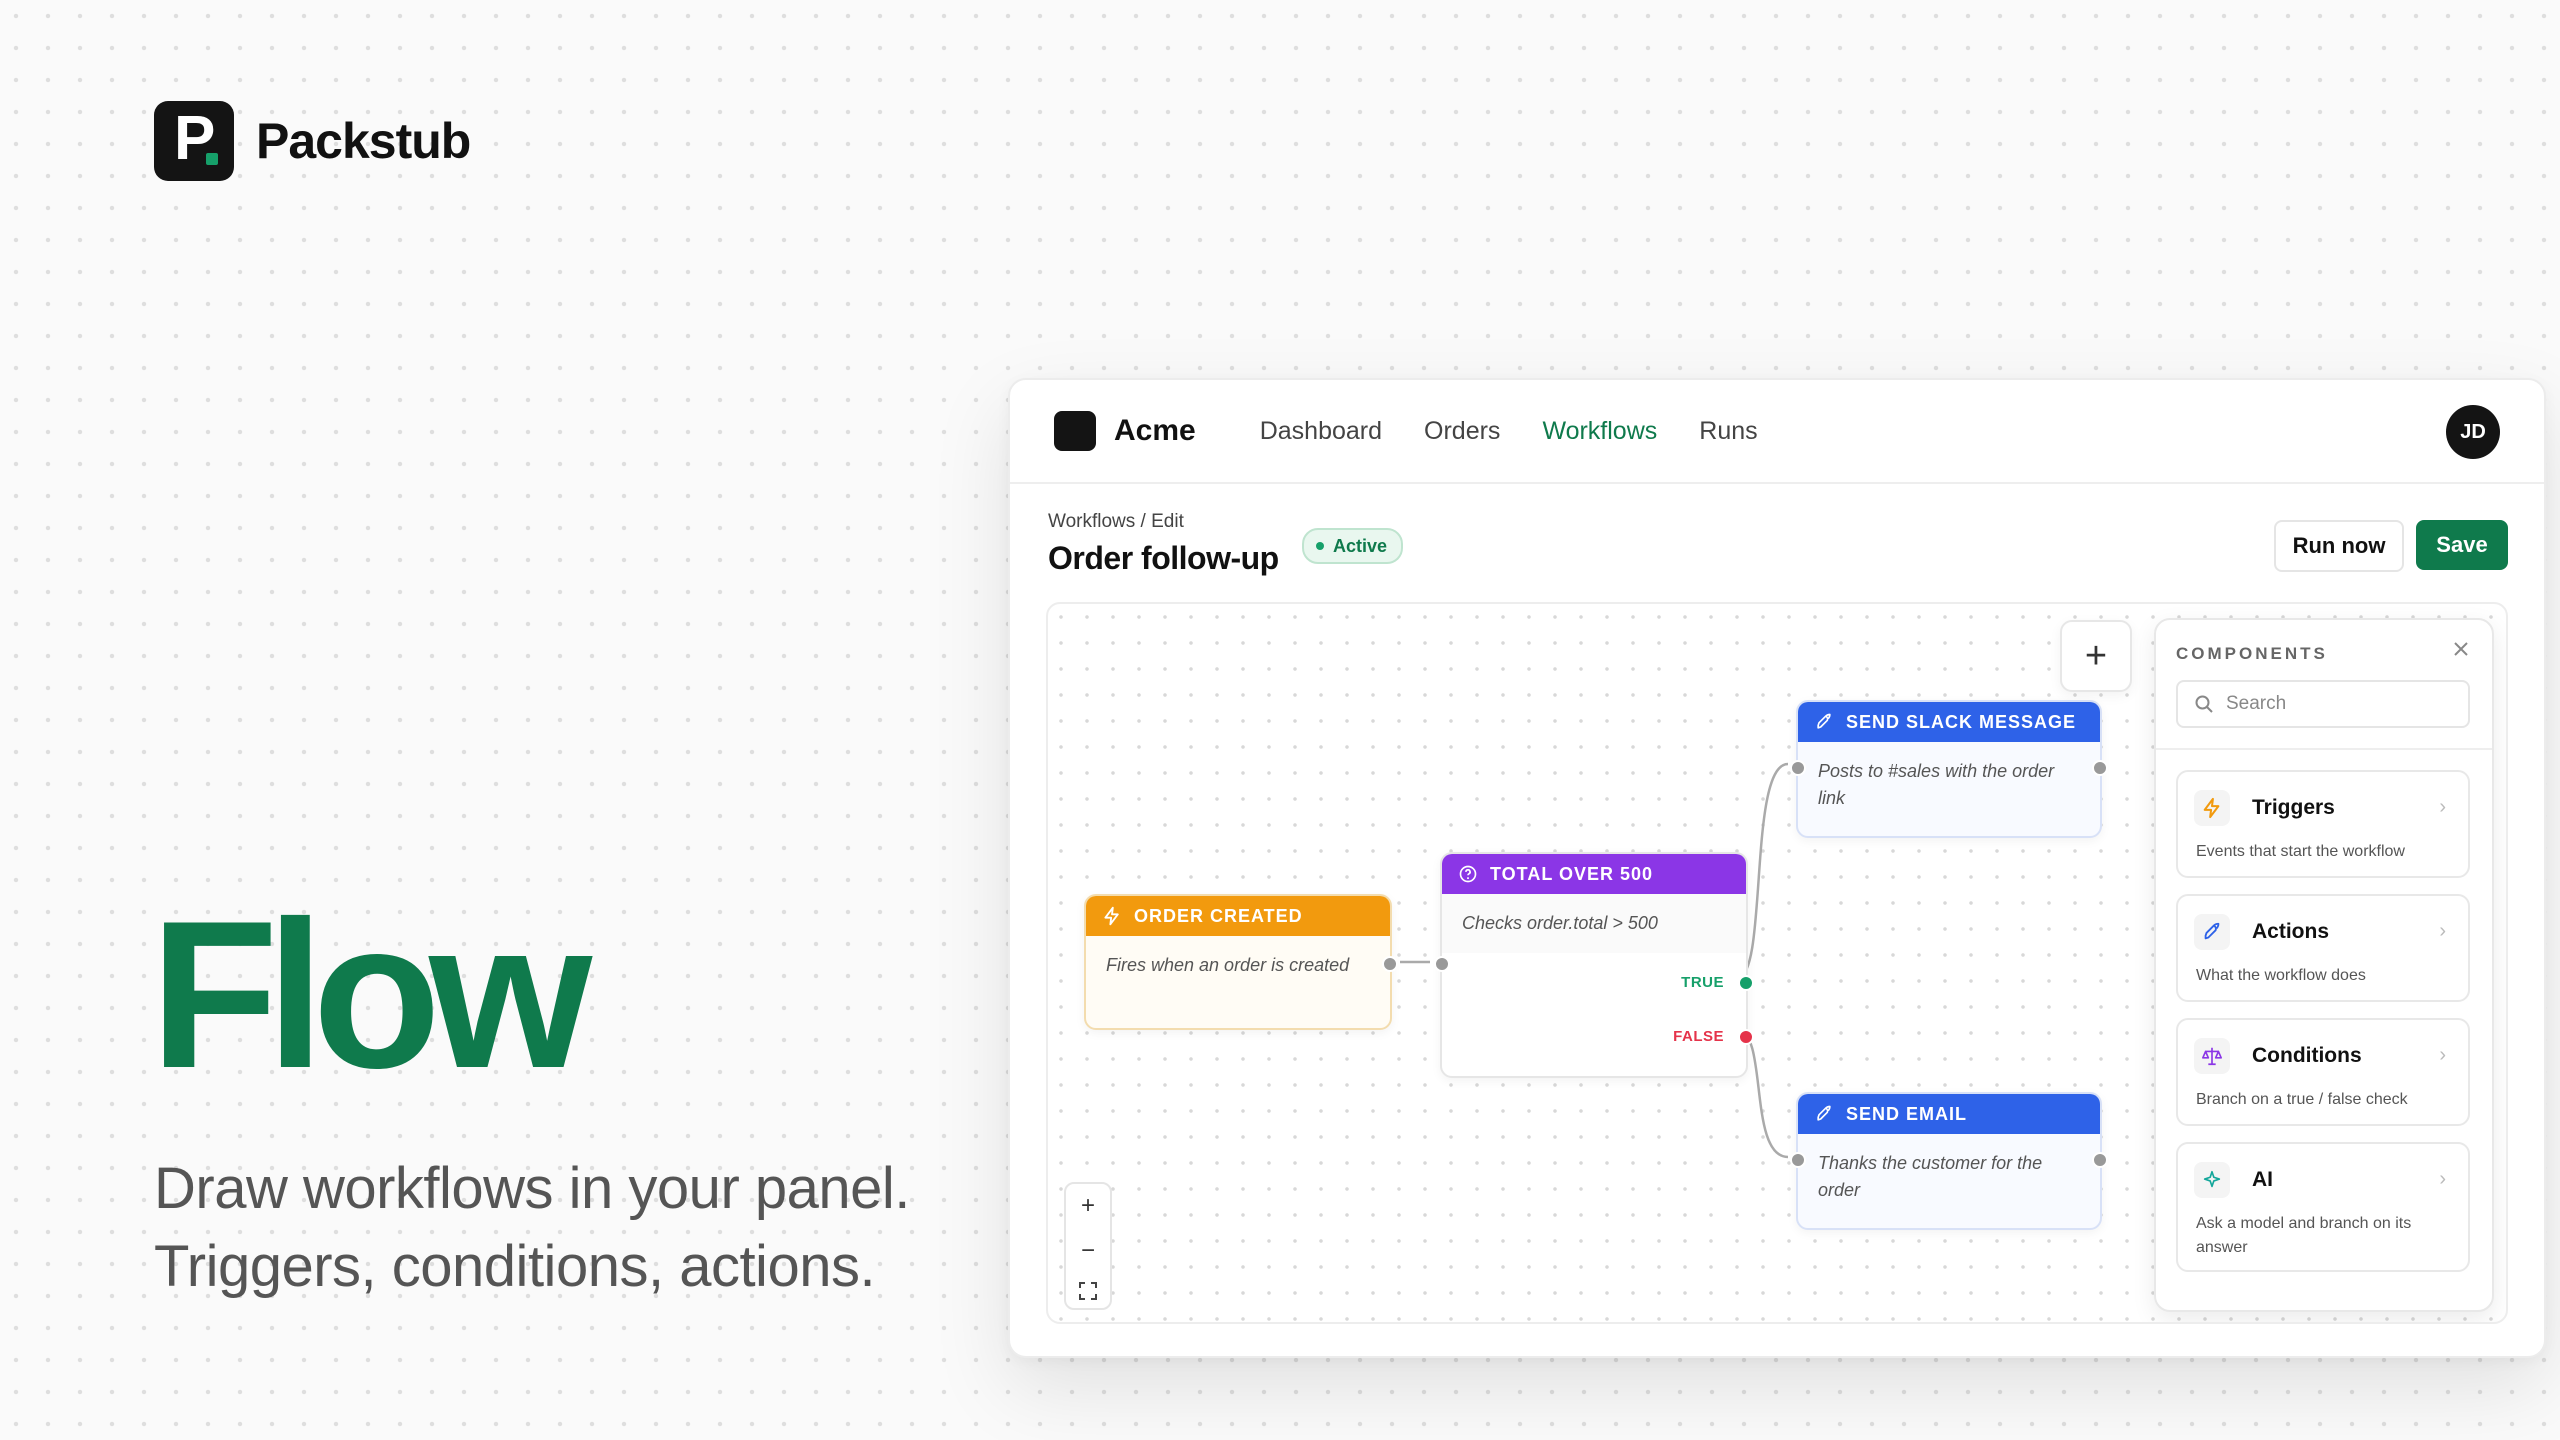 This screenshot has height=1440, width=2560. Describe the element at coordinates (1075, 431) in the screenshot. I see `app-logo` at that location.